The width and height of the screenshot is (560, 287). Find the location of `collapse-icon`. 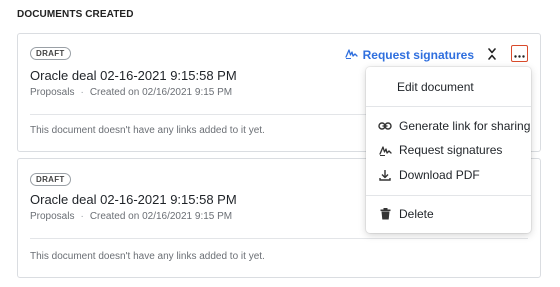

collapse-icon is located at coordinates (492, 56).